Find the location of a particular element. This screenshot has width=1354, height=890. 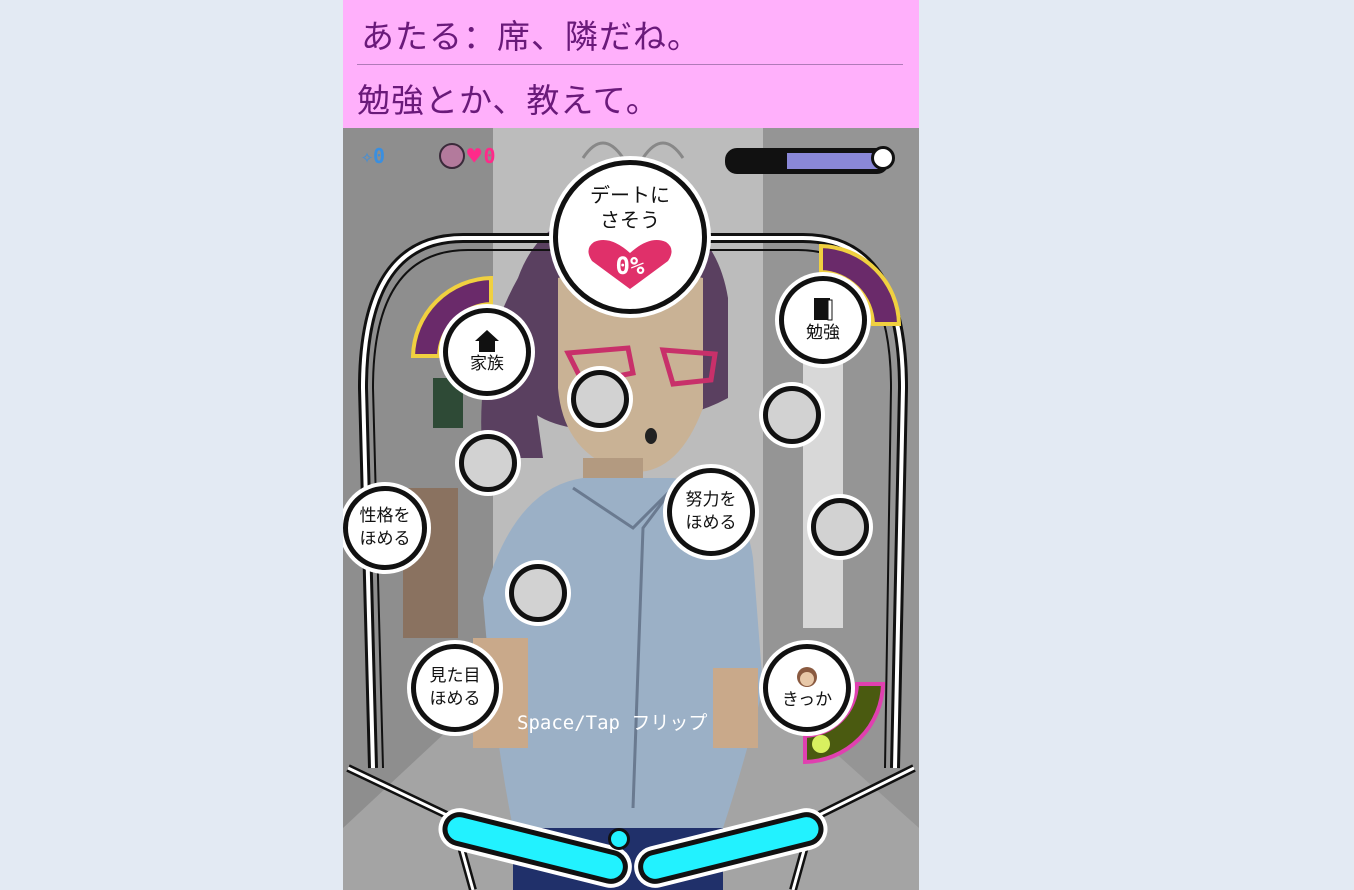

date-heart: 0% is located at coordinates (630, 265).